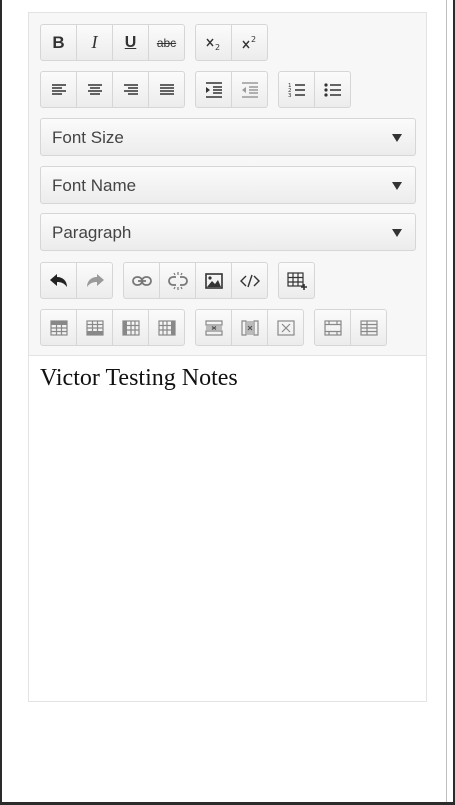 This screenshot has height=805, width=455. I want to click on delete-column-icon, so click(249, 327).